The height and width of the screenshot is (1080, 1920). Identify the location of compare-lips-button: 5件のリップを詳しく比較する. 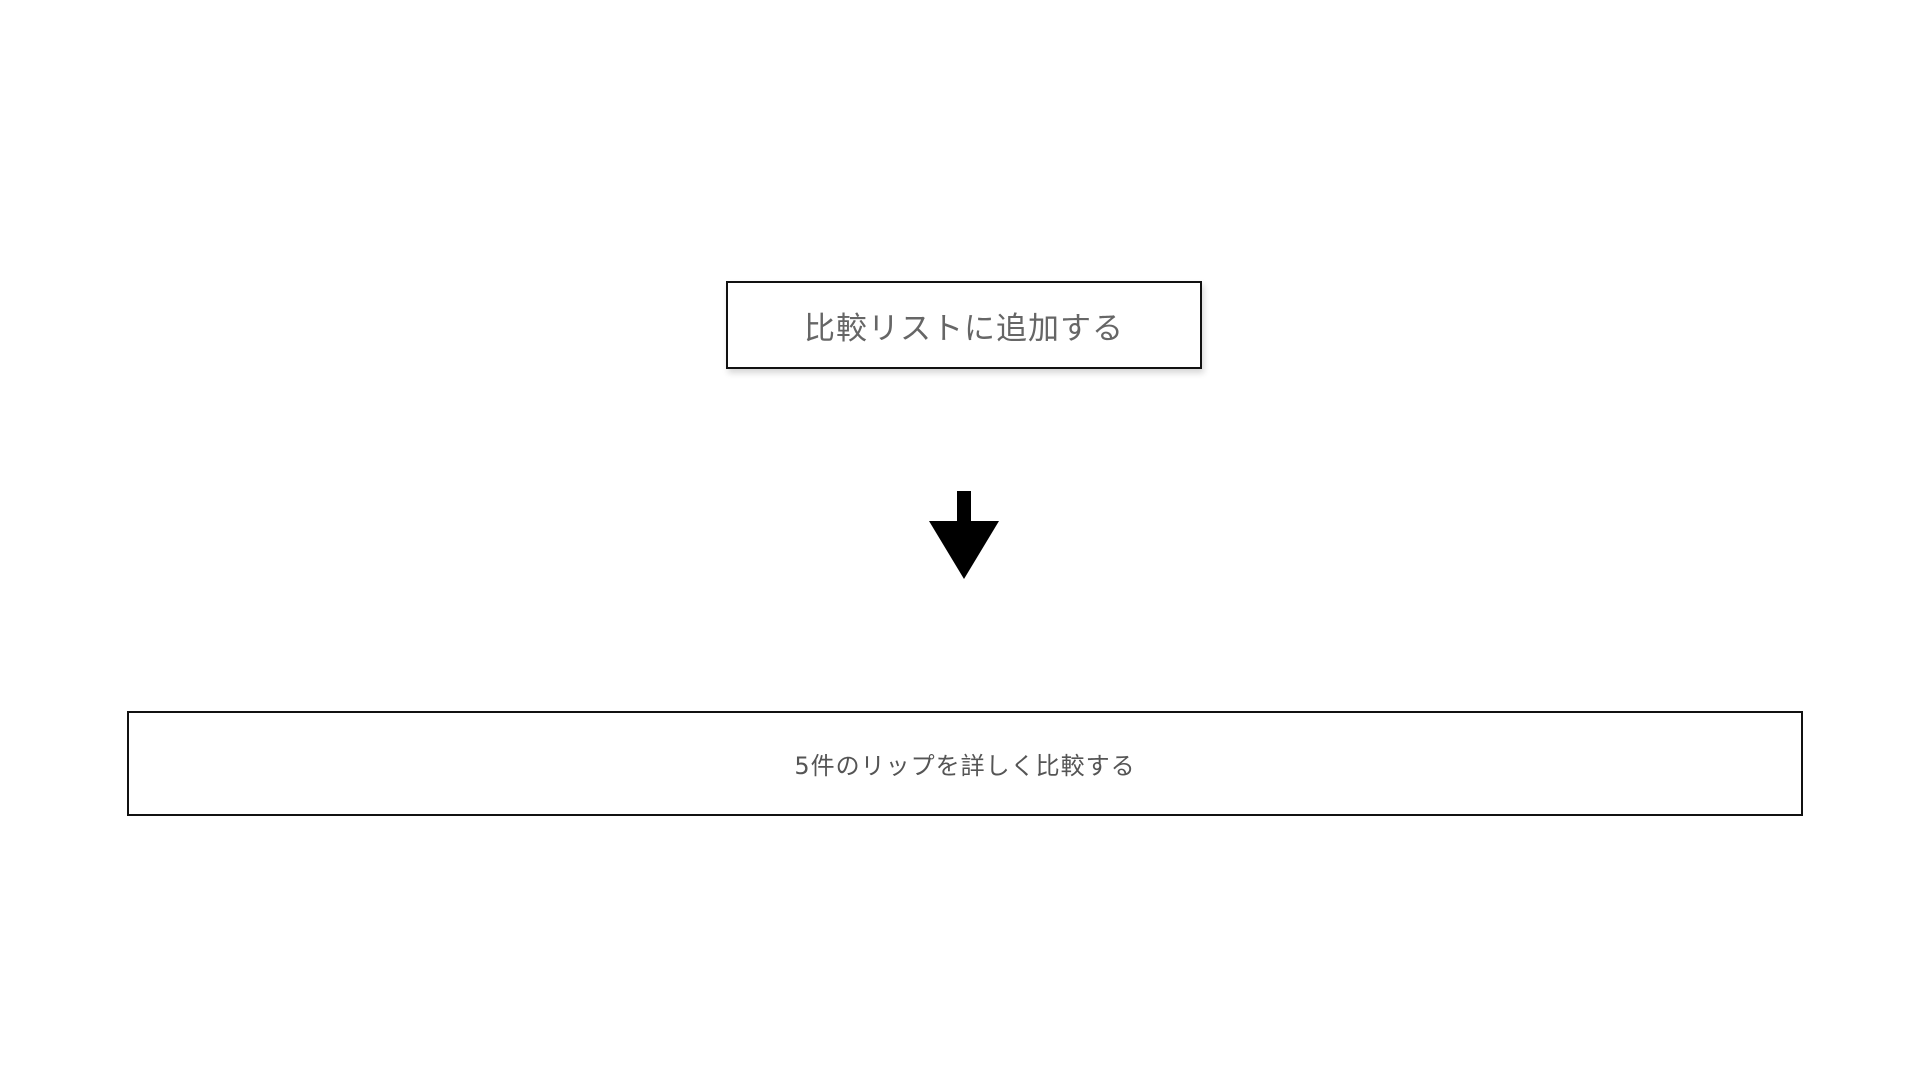
(965, 763).